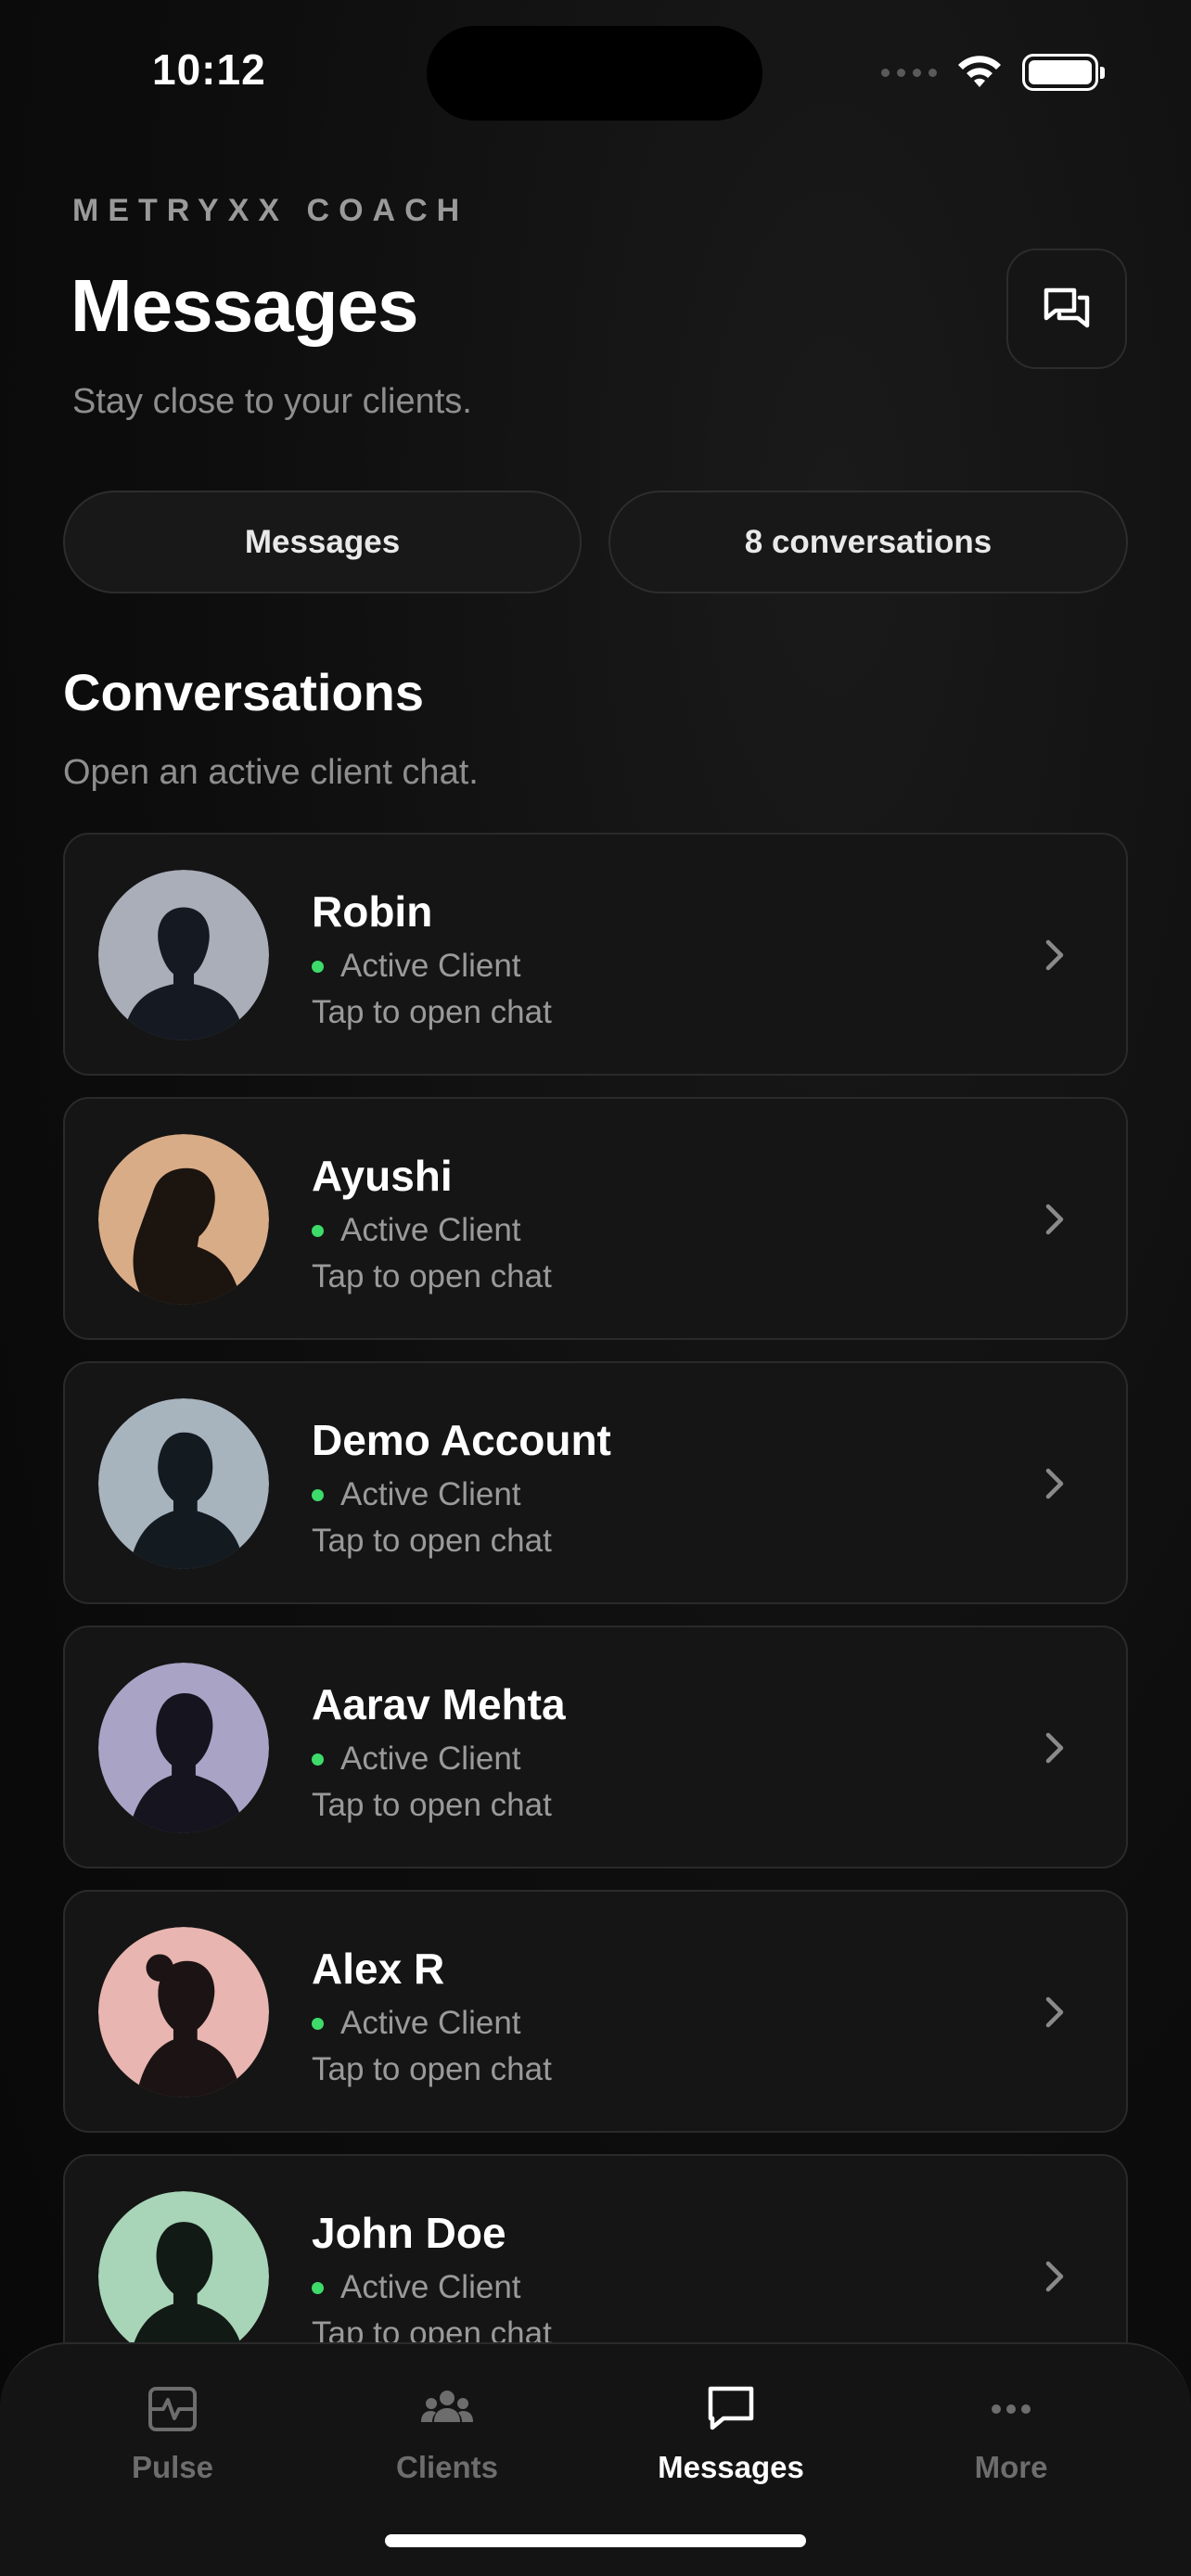 This screenshot has height=2576, width=1191. I want to click on dynamic-island, so click(594, 74).